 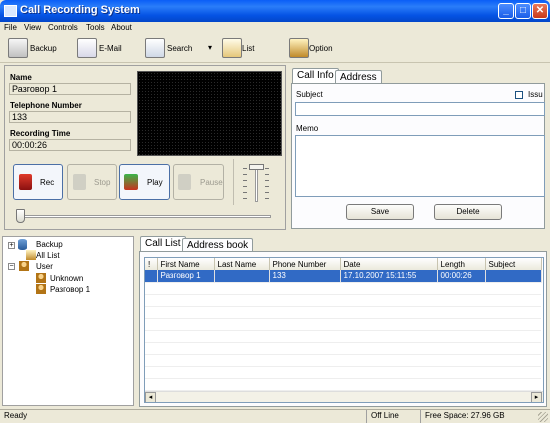 I want to click on menu-controls: Controls, so click(x=63, y=27).